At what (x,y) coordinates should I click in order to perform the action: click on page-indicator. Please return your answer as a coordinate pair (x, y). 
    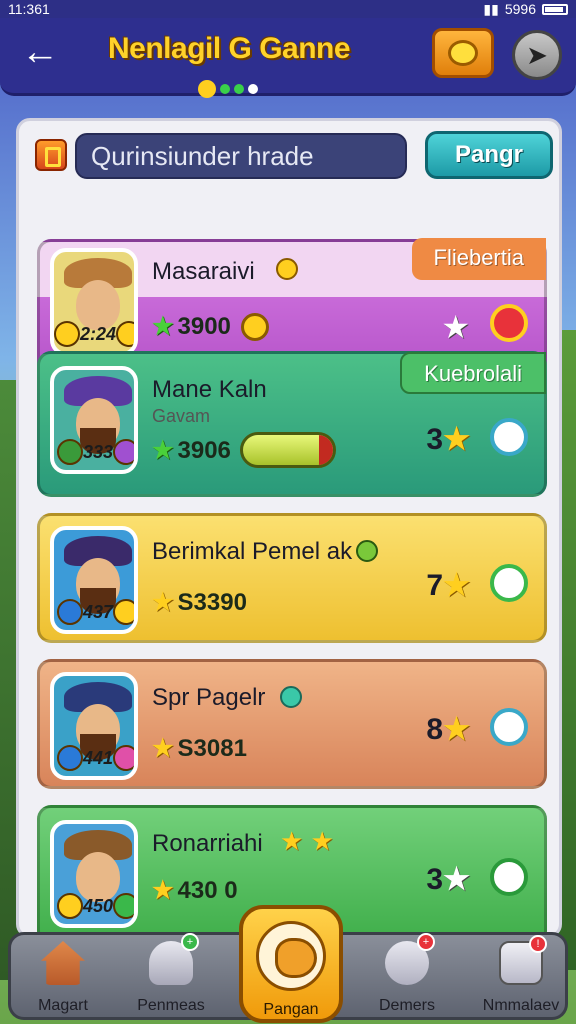
    Looking at the image, I should click on (228, 89).